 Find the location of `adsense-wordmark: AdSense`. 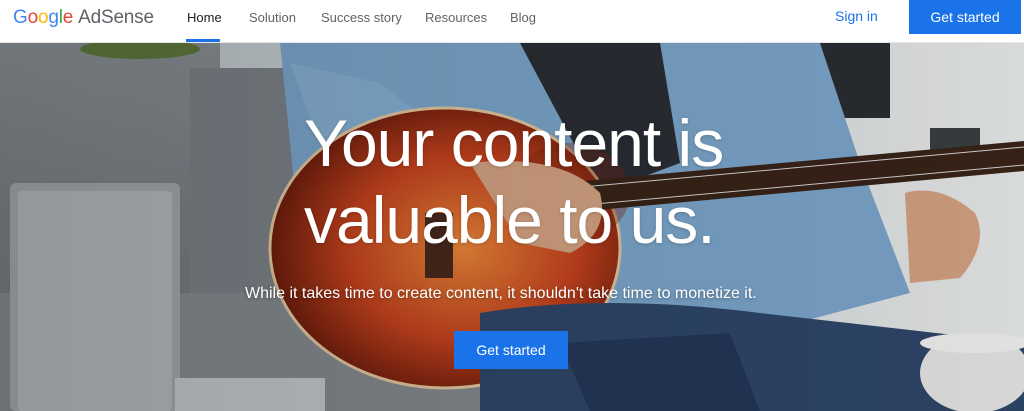

adsense-wordmark: AdSense is located at coordinates (116, 17).